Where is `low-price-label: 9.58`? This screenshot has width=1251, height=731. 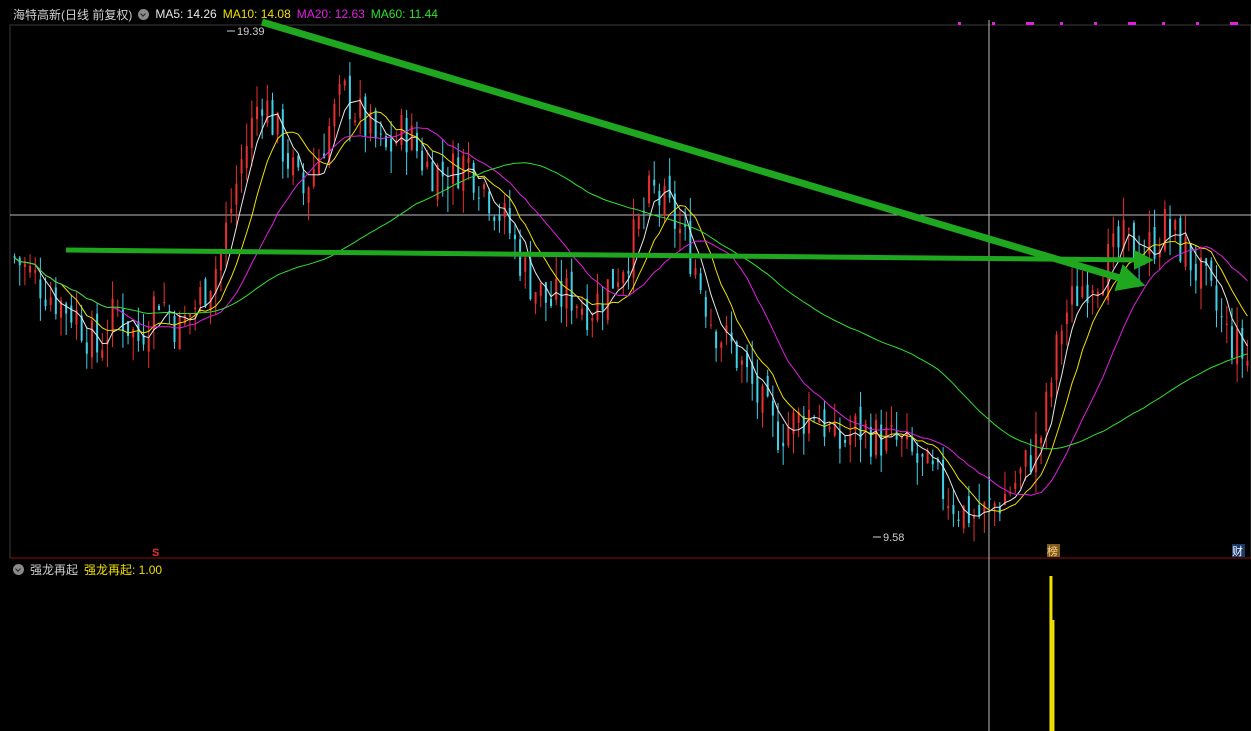
low-price-label: 9.58 is located at coordinates (893, 538).